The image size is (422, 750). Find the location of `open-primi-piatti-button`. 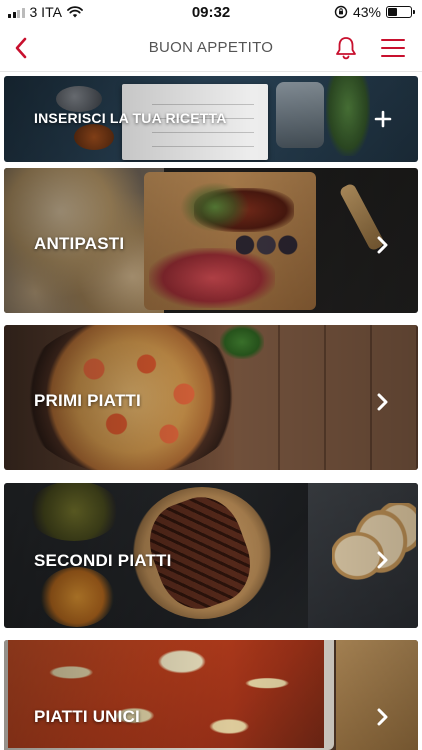

open-primi-piatti-button is located at coordinates (383, 402).